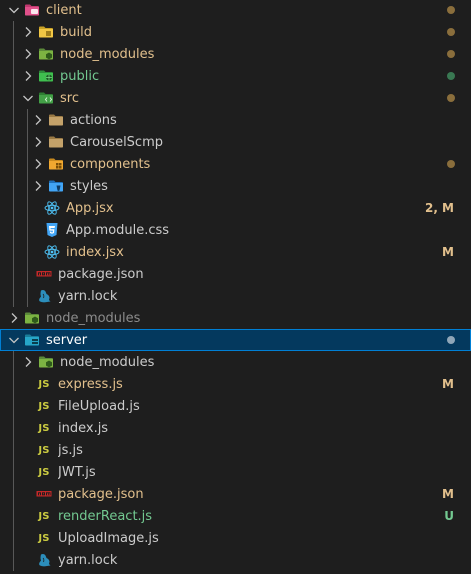 The width and height of the screenshot is (471, 574). What do you see at coordinates (235, 450) in the screenshot?
I see `file-row-js-js: JS js.js` at bounding box center [235, 450].